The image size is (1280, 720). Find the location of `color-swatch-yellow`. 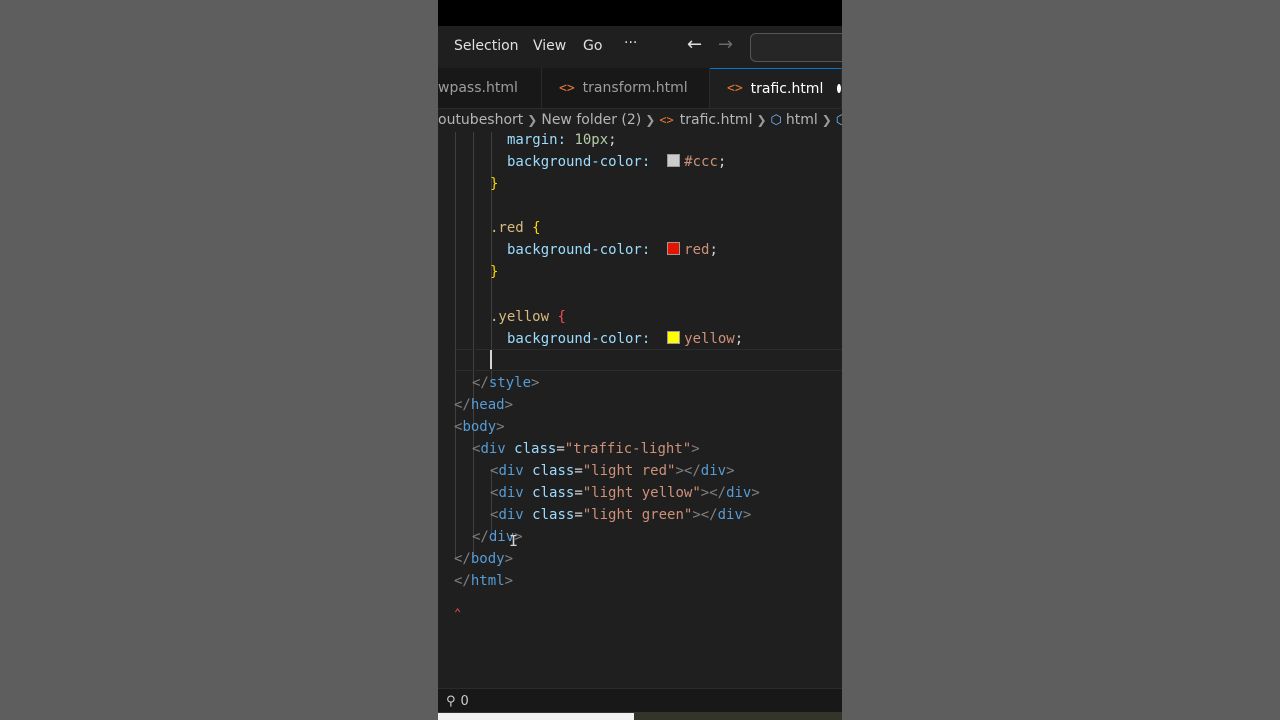

color-swatch-yellow is located at coordinates (674, 337).